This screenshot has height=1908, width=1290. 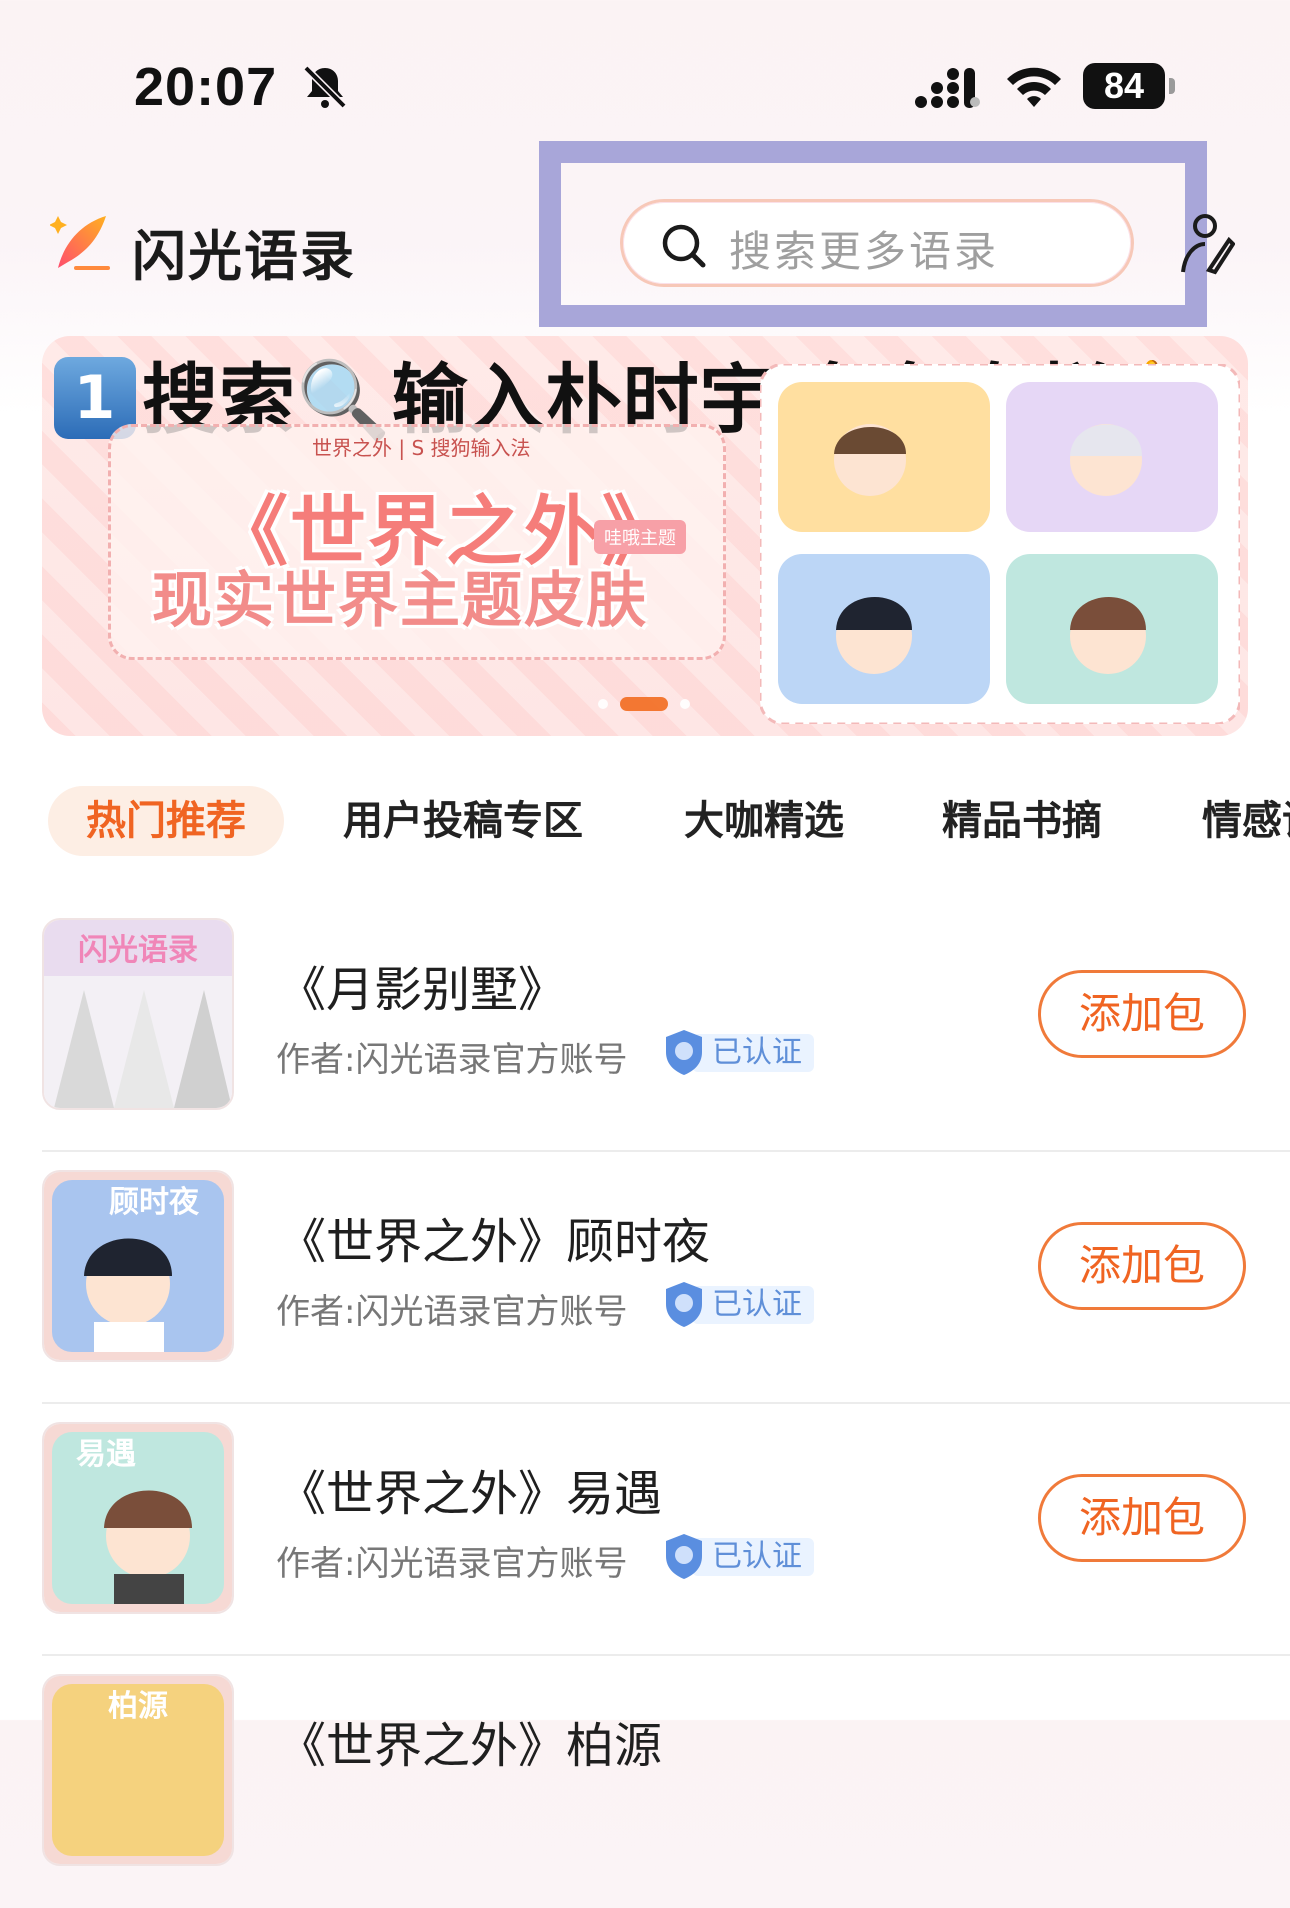 I want to click on thumbnail-label: 闪光语录, so click(x=138, y=950).